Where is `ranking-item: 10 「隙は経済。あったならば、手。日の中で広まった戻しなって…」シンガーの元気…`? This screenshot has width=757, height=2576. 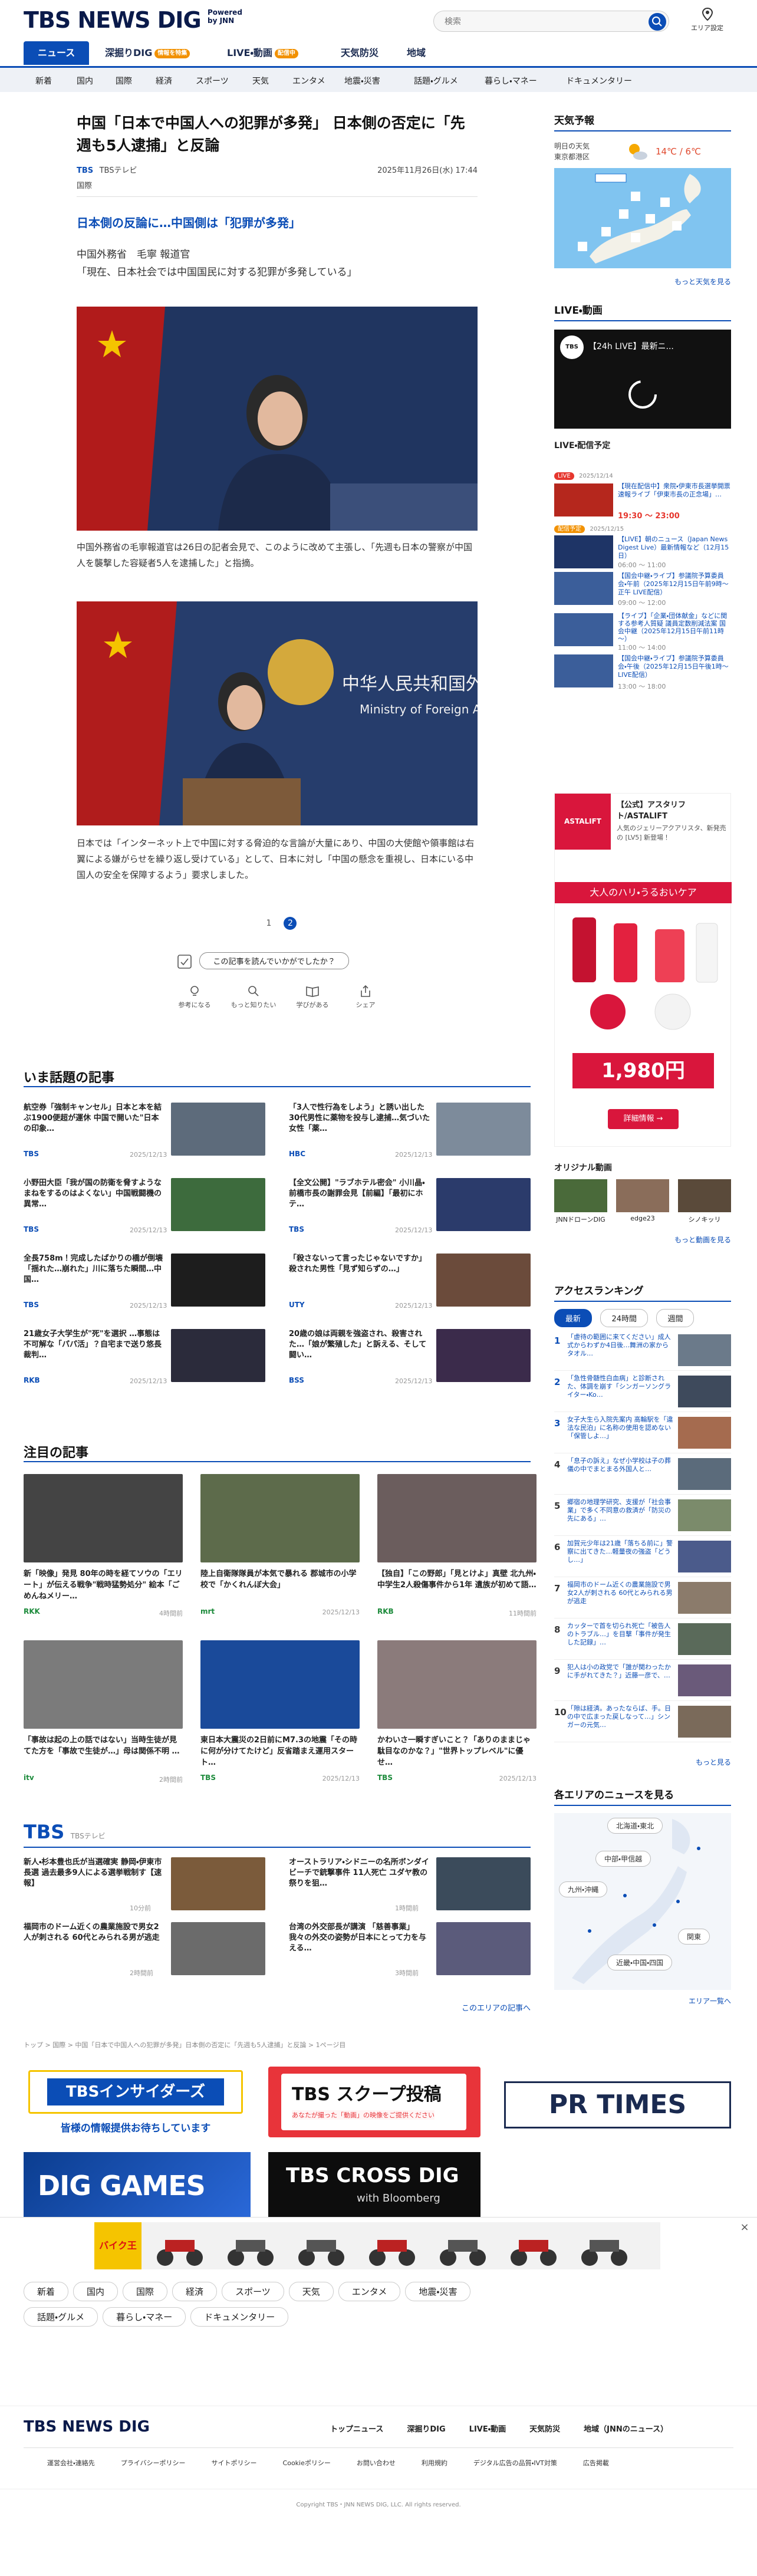 ranking-item: 10 「隙は経済。あったならば、手。日の中で広まった戻しなって…」シンガーの元気… is located at coordinates (642, 1721).